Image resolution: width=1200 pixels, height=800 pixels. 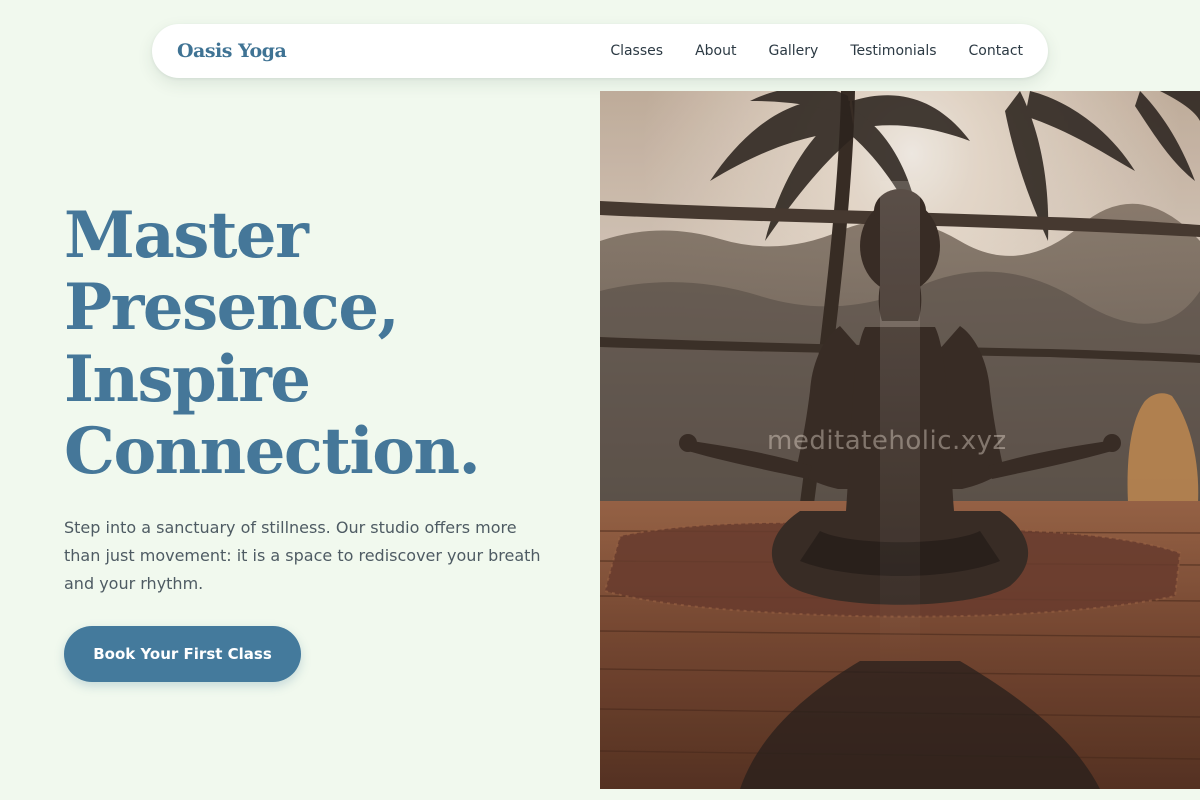 I want to click on nav-link-contact: Contact, so click(x=996, y=51).